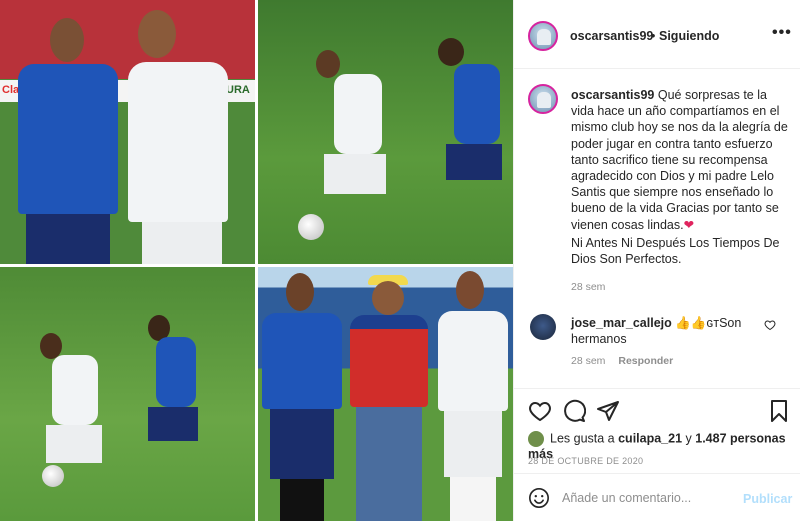 This screenshot has width=800, height=521. What do you see at coordinates (608, 411) in the screenshot?
I see `share-icon` at bounding box center [608, 411].